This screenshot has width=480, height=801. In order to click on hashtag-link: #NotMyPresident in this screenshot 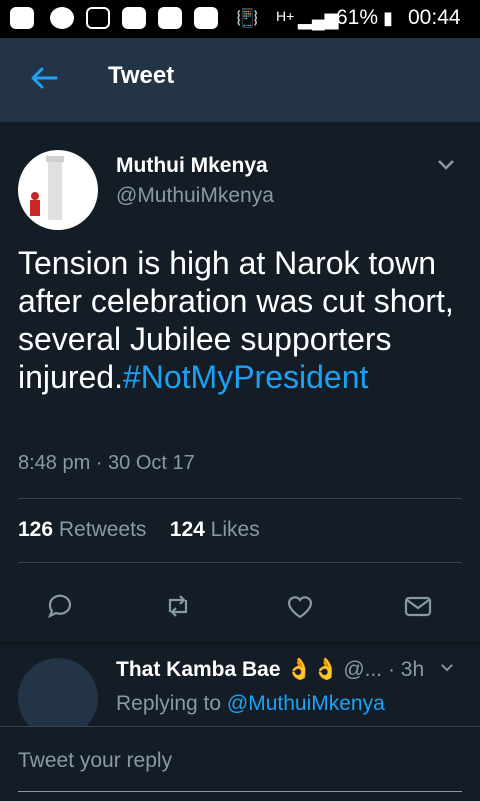, I will do `click(245, 377)`.